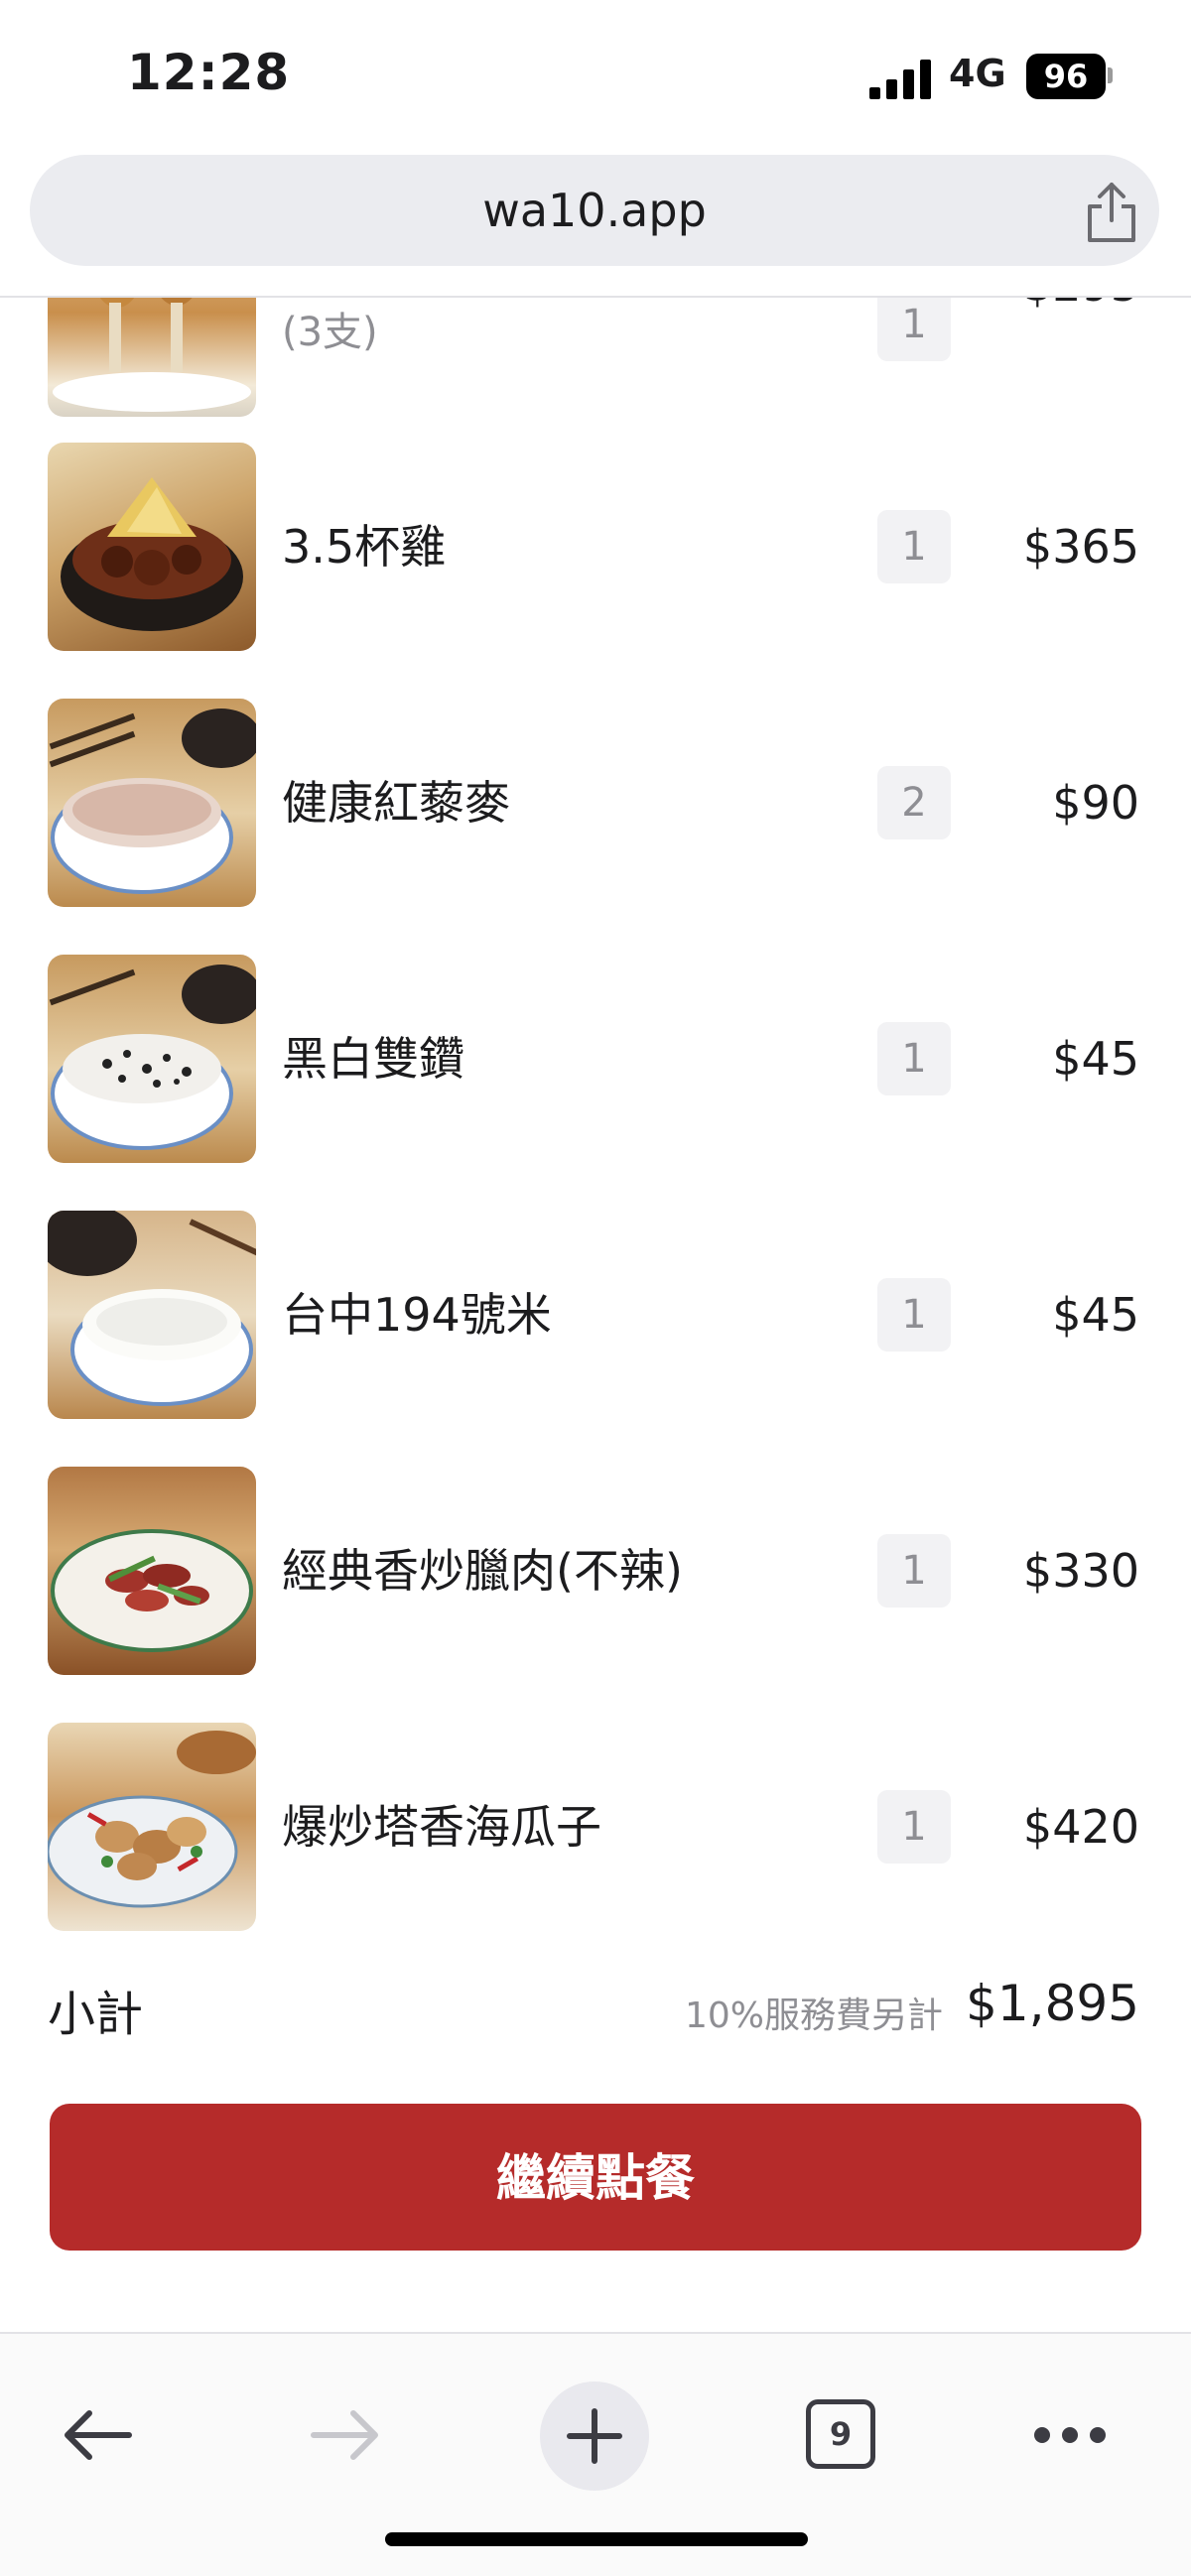 The width and height of the screenshot is (1191, 2576). What do you see at coordinates (595, 2177) in the screenshot?
I see `continue-ordering-button: 繼續點餐` at bounding box center [595, 2177].